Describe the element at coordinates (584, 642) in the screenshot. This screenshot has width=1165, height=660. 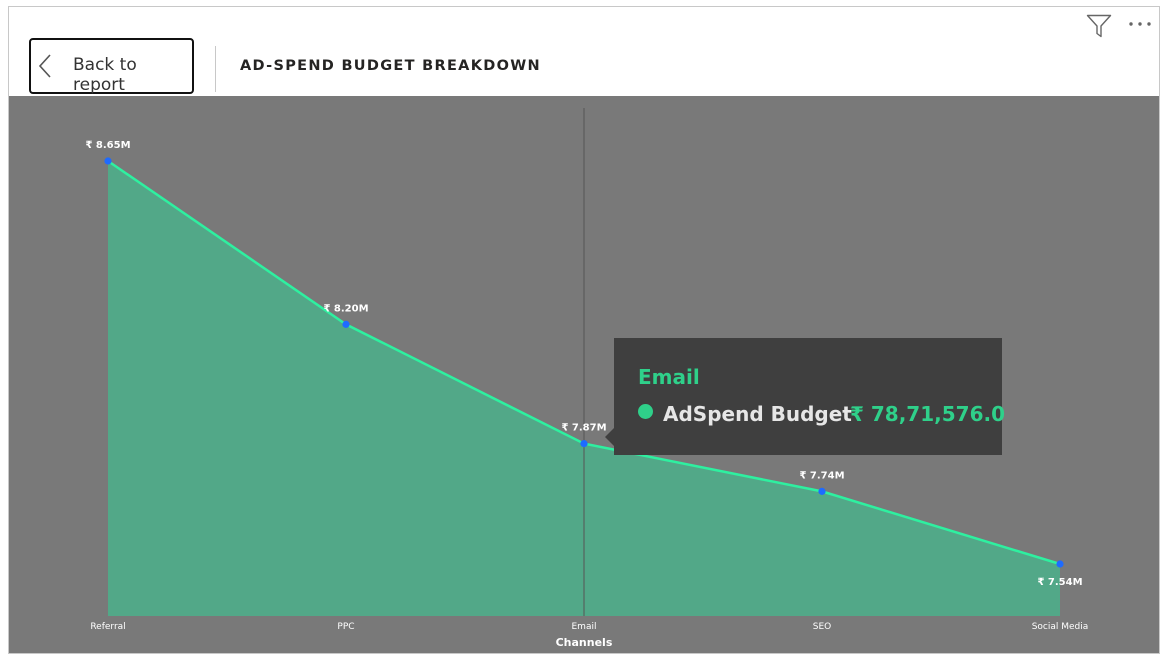
I see `x-axis-title: Channels` at that location.